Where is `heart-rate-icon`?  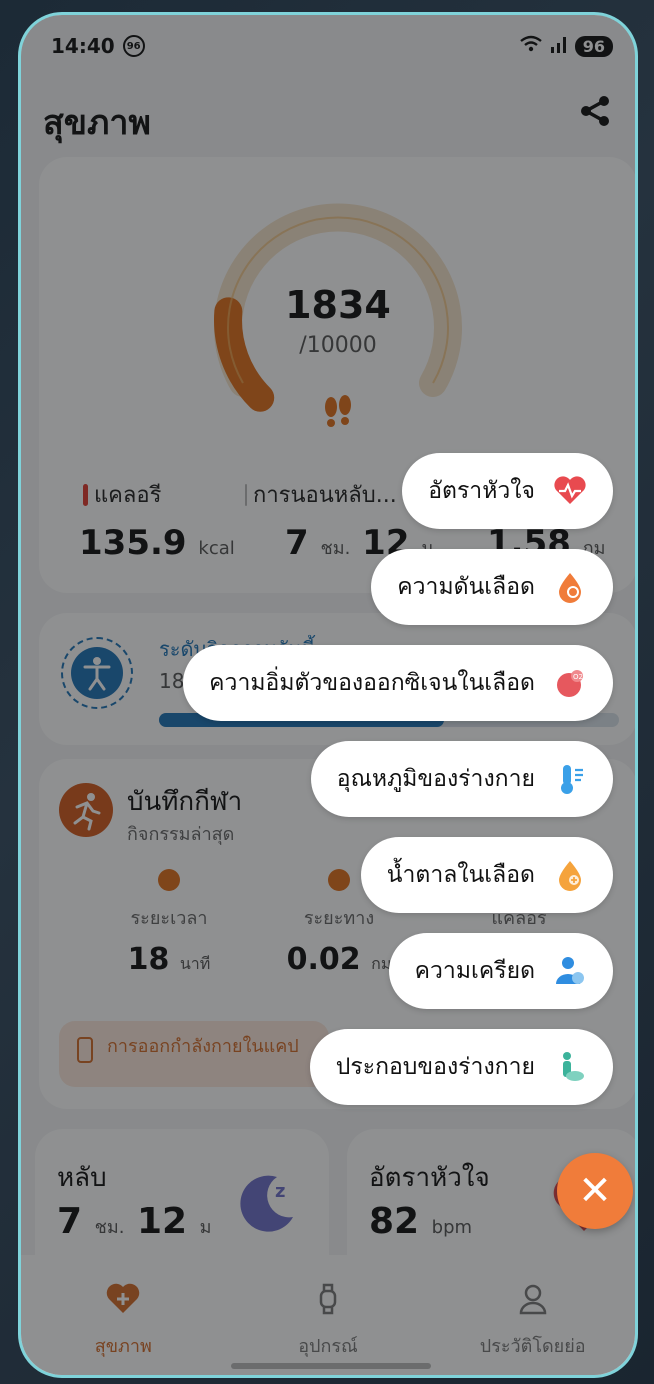 heart-rate-icon is located at coordinates (570, 490).